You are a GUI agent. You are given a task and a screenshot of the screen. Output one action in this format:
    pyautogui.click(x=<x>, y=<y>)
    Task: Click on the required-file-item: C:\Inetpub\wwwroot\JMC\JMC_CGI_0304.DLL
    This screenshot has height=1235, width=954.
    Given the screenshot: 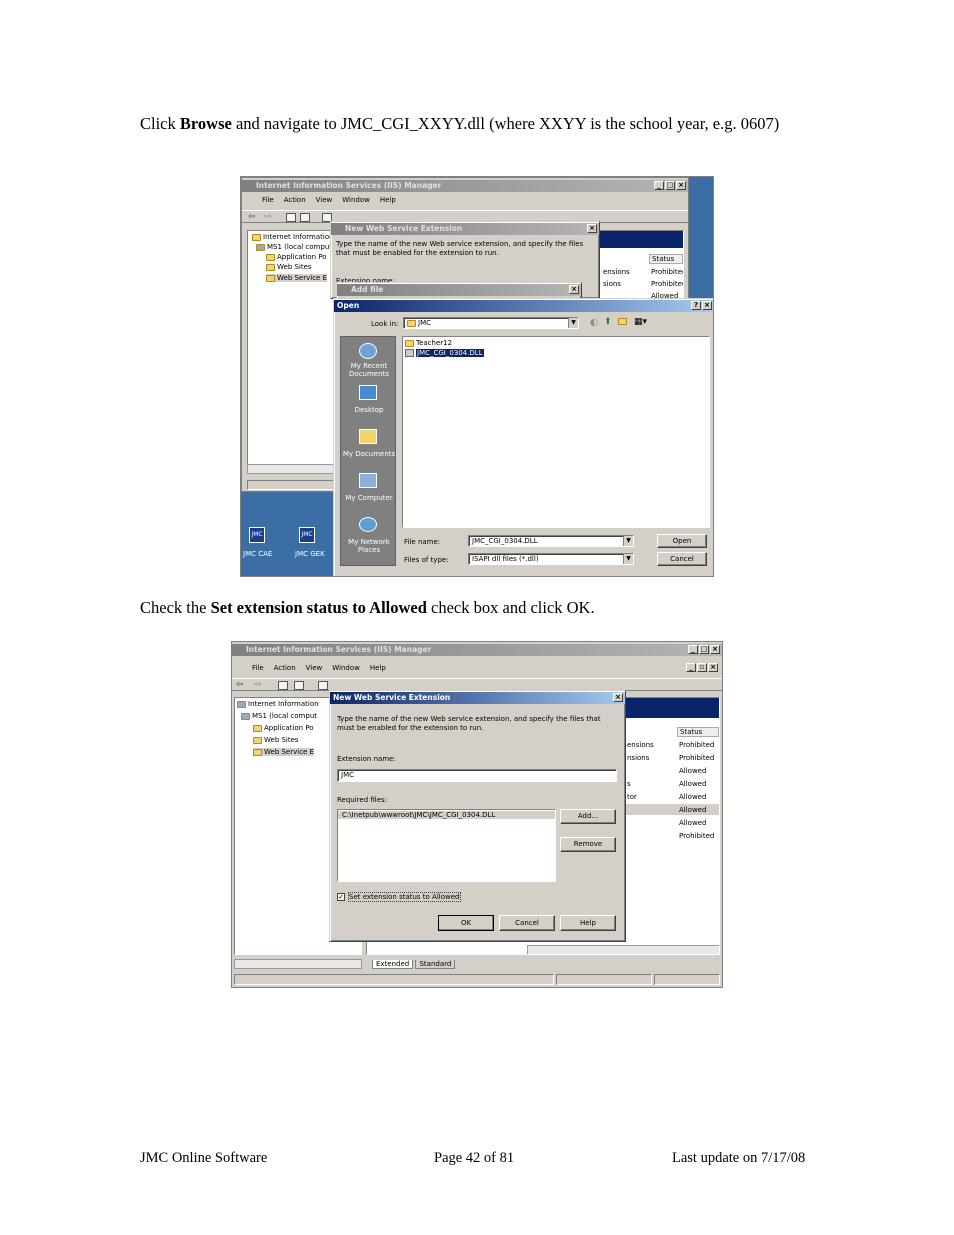 What is the action you would take?
    pyautogui.click(x=446, y=815)
    